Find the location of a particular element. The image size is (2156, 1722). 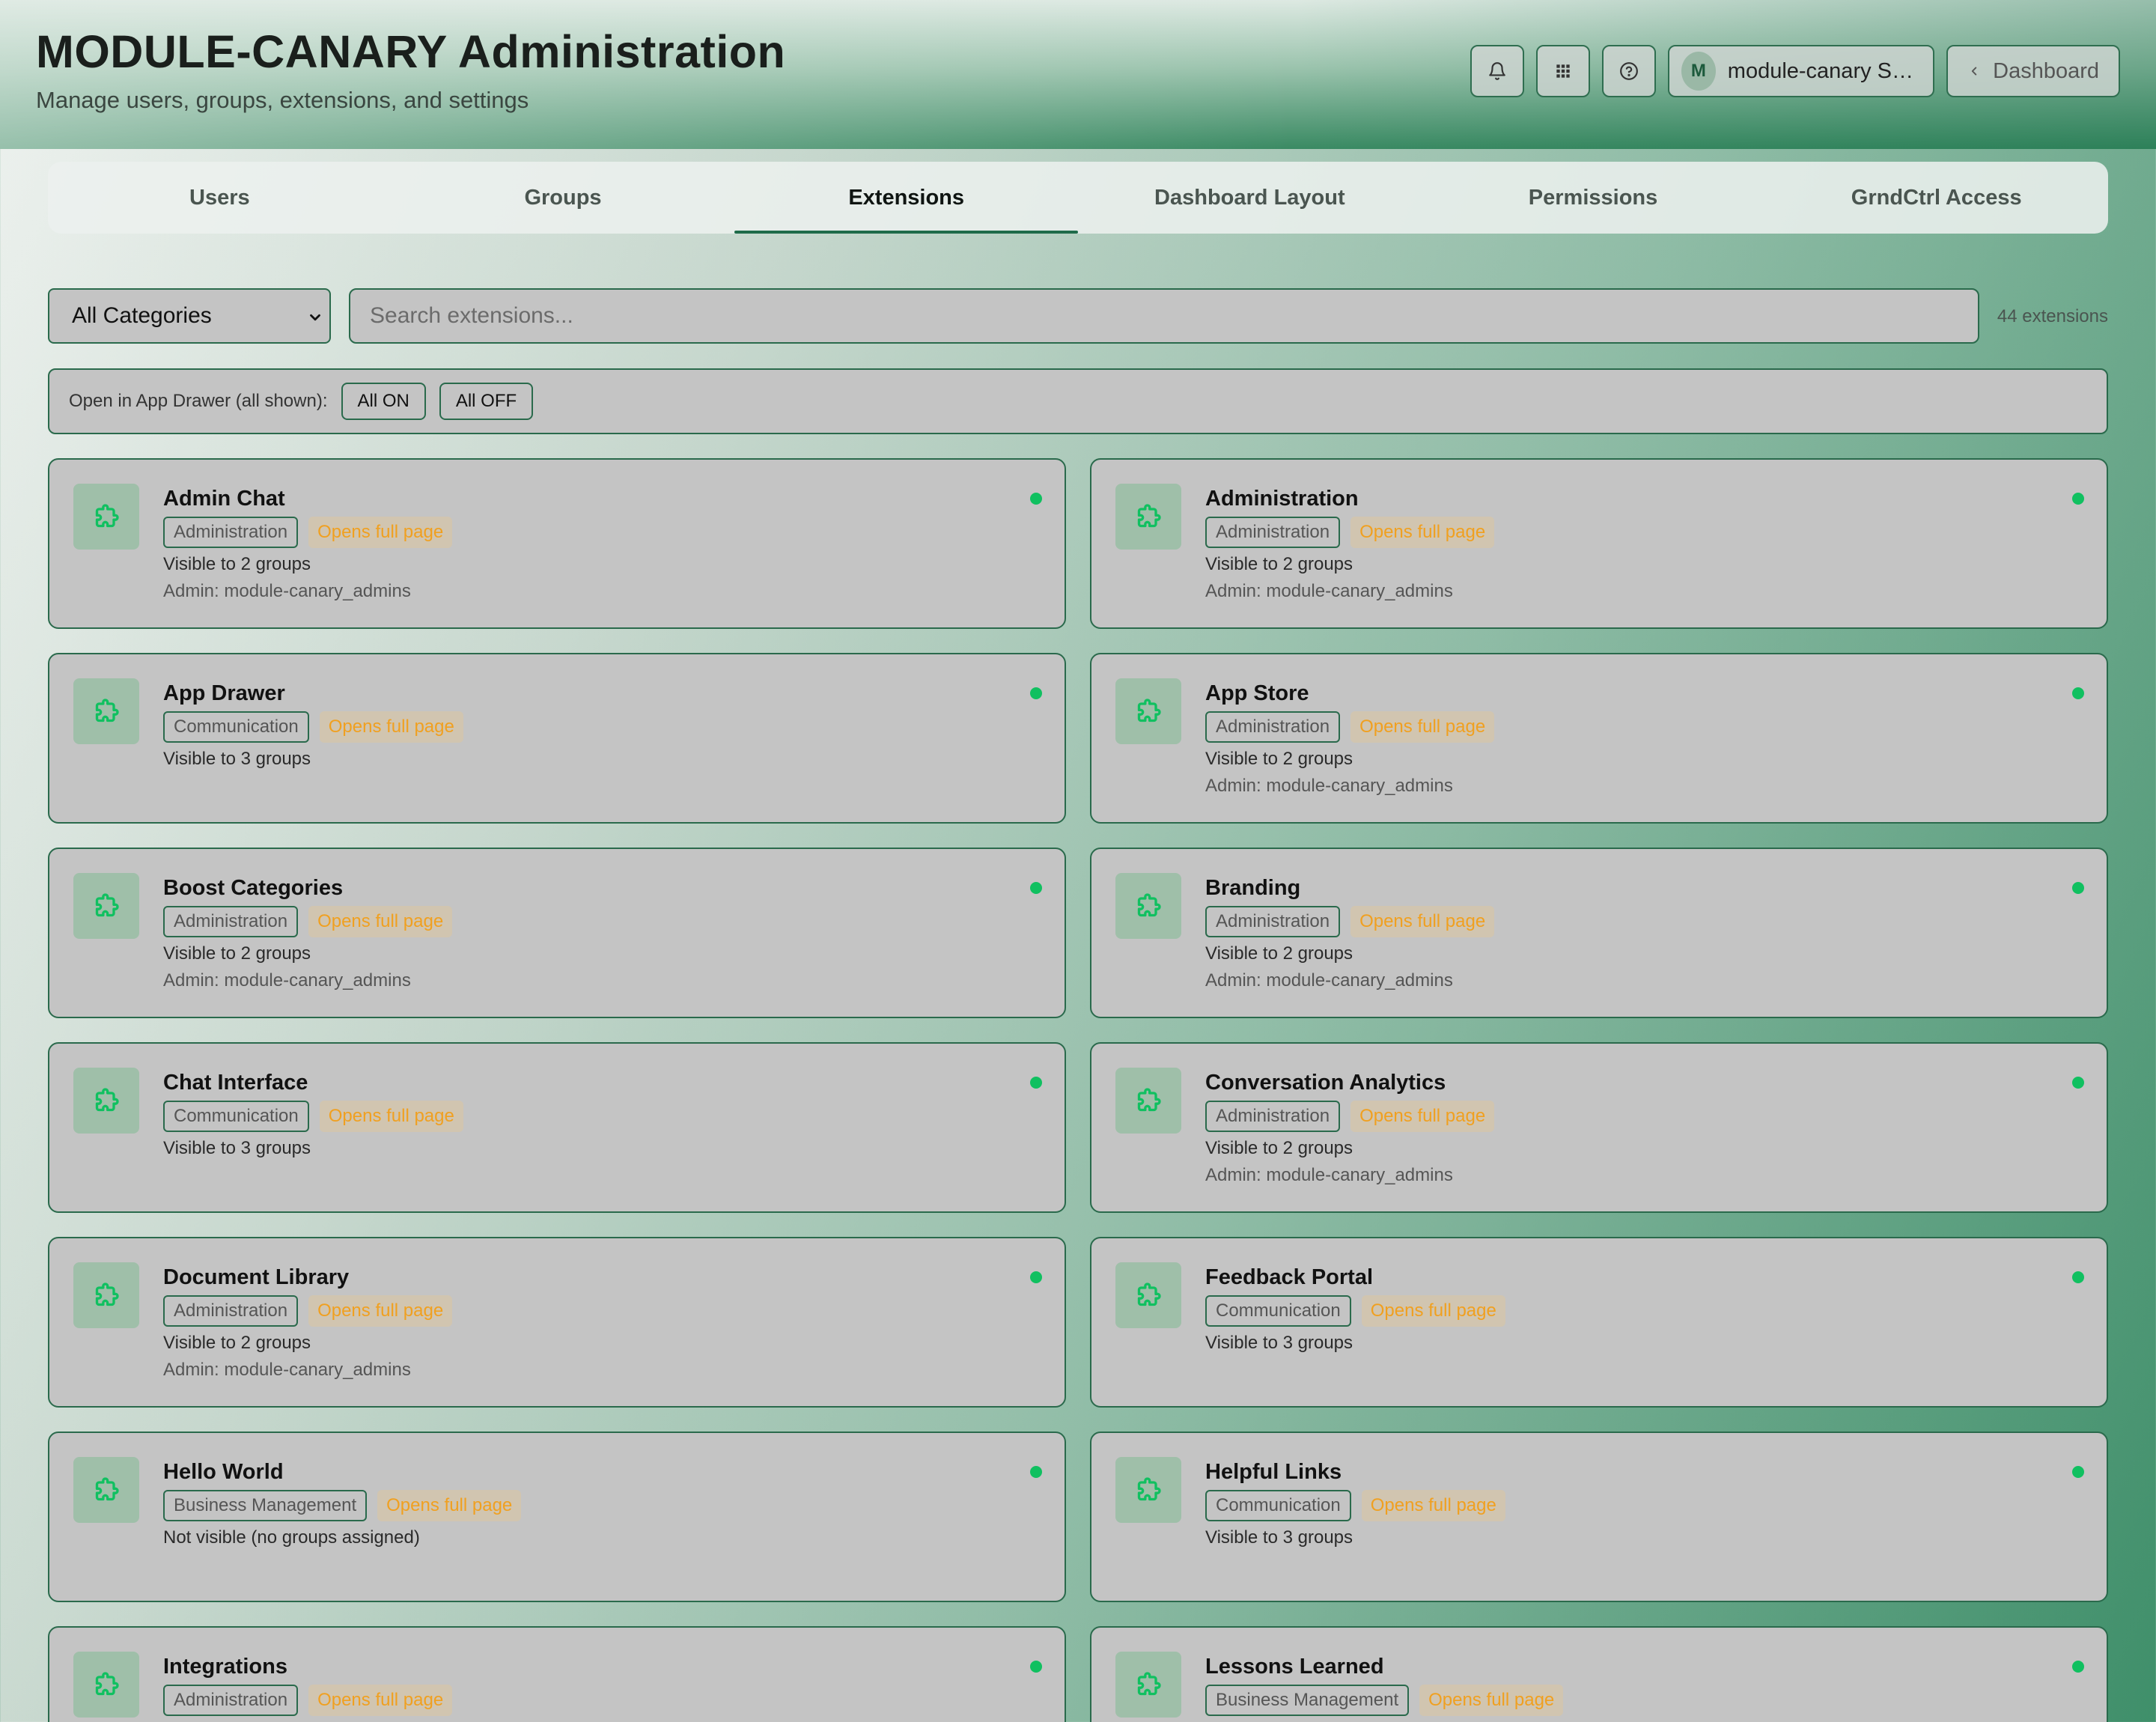

extension-title: Boost Categories is located at coordinates (253, 888).